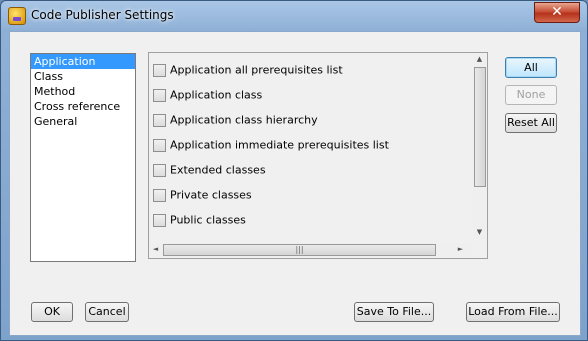 The image size is (588, 341). What do you see at coordinates (479, 232) in the screenshot?
I see `scroll-down-icon: ▼` at bounding box center [479, 232].